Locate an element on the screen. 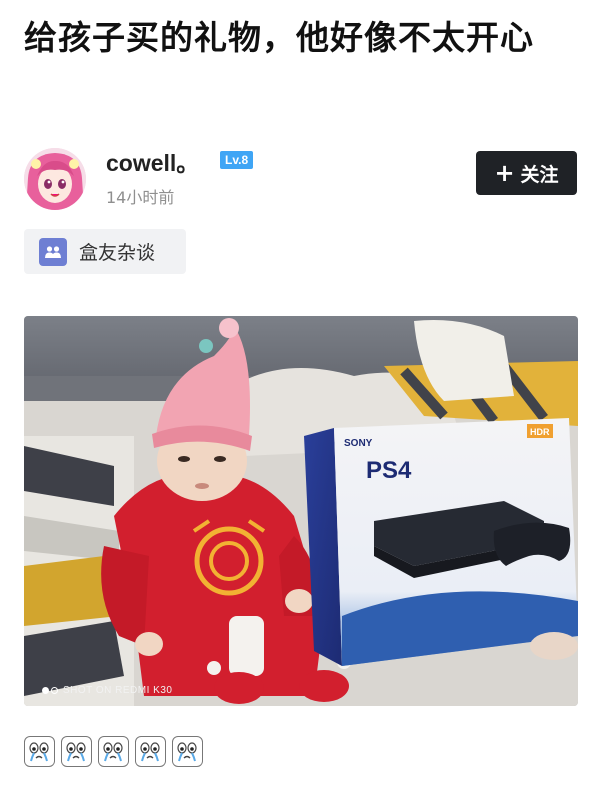 This screenshot has width=600, height=790. follow-button-label: 关注 is located at coordinates (539, 174).